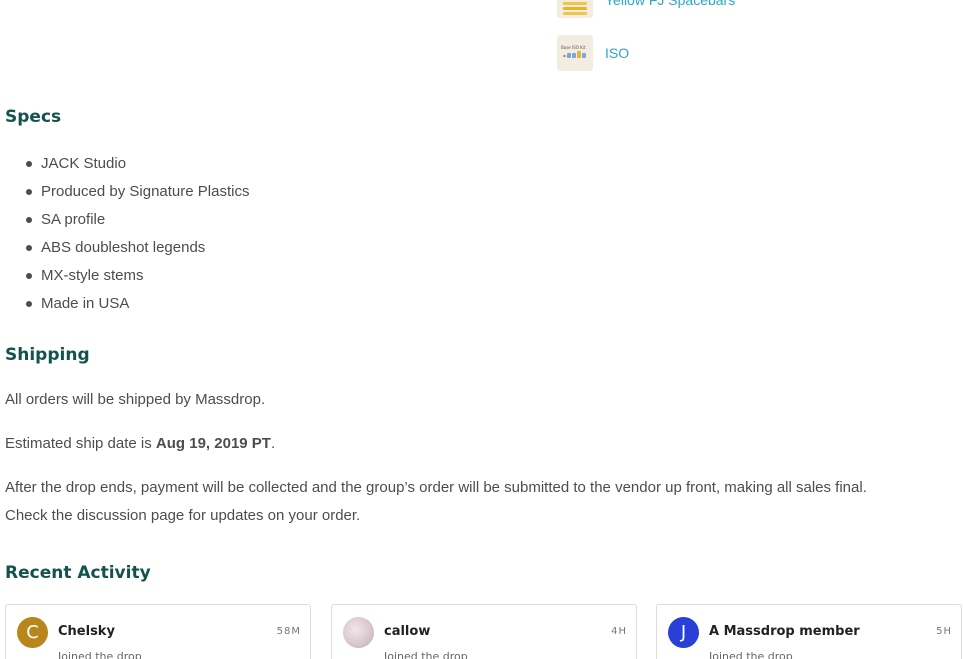  Describe the element at coordinates (575, 9) in the screenshot. I see `spacebar-thumbnail` at that location.